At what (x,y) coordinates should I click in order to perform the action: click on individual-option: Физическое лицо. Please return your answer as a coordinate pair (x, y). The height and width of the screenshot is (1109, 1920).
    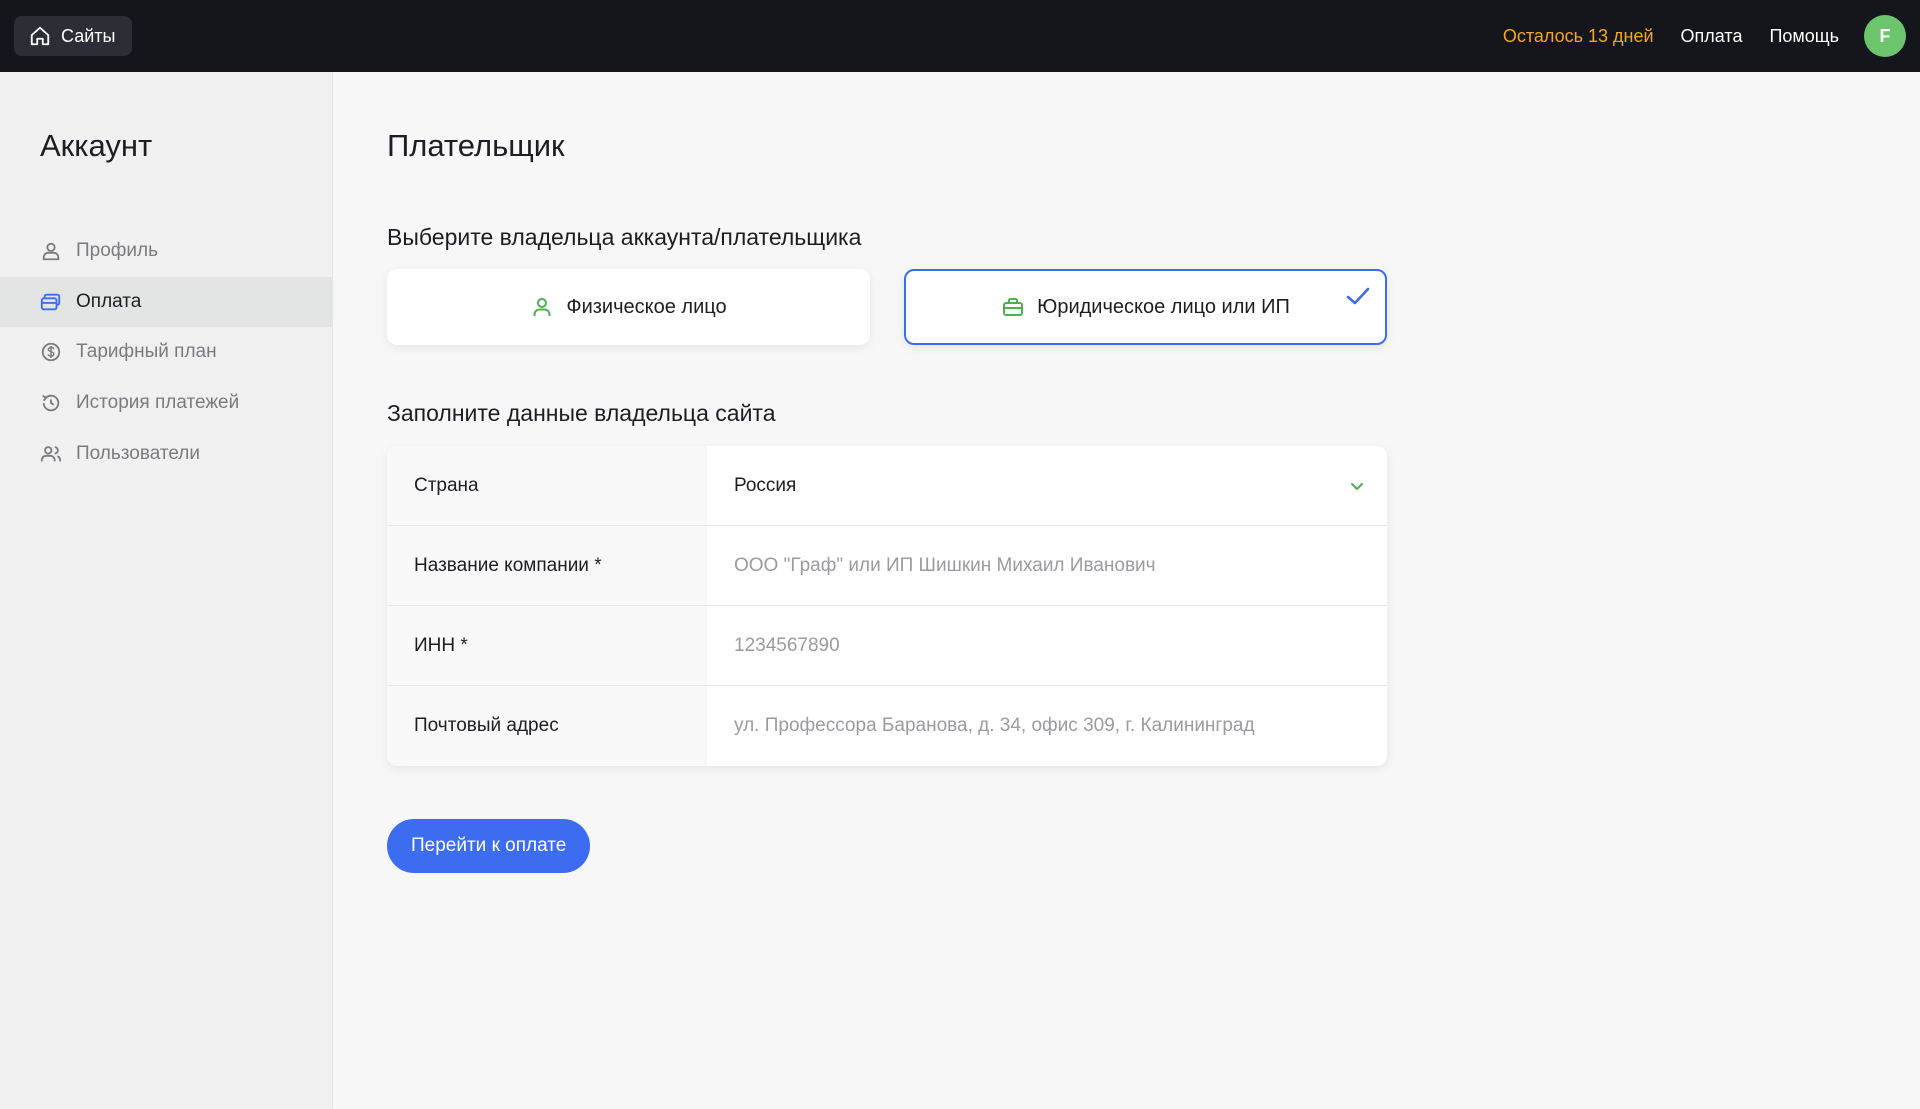
    Looking at the image, I should click on (628, 307).